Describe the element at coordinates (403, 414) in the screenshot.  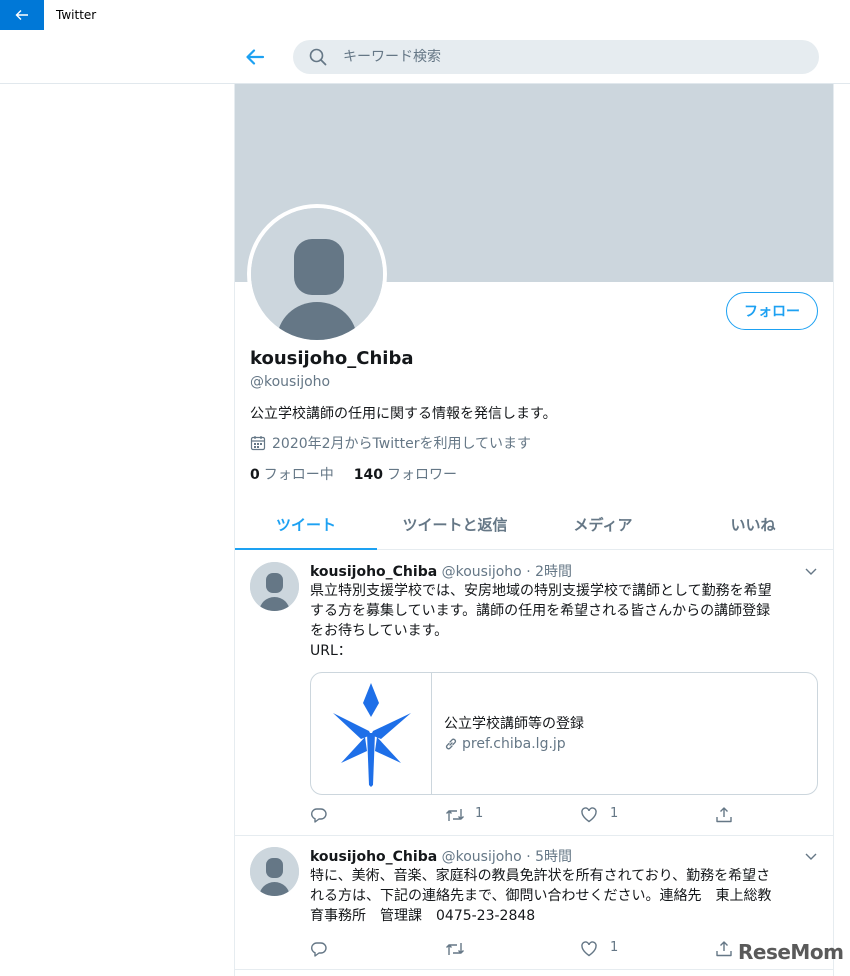
I see `profile-bio: 公立学校講師の任用に関する情報を発信します。` at that location.